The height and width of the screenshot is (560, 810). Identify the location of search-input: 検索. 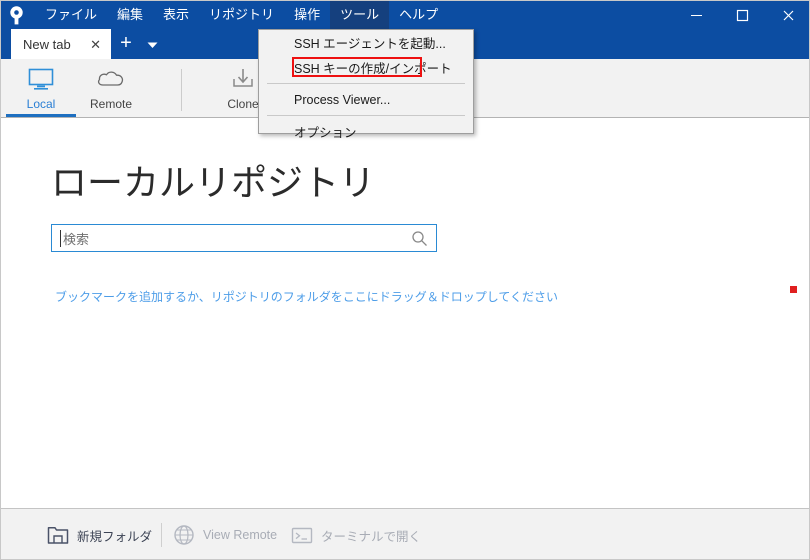
(244, 238).